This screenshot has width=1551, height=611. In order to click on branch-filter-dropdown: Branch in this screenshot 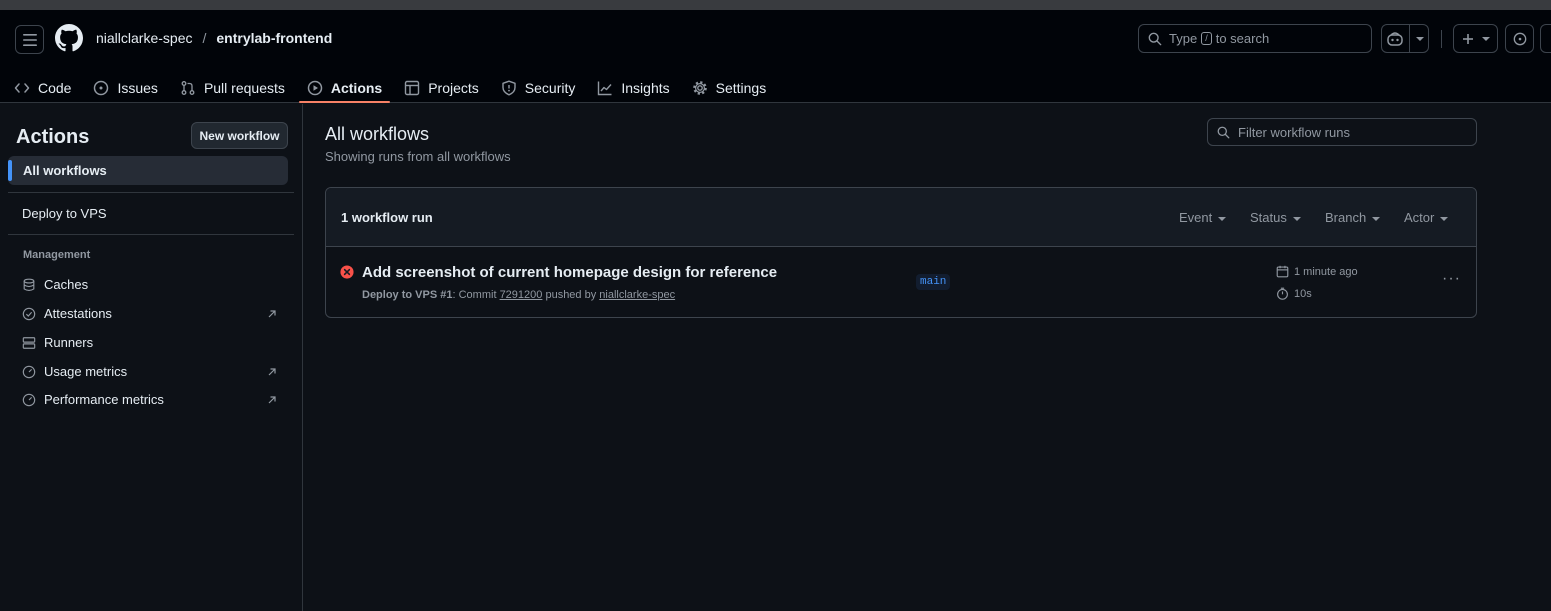, I will do `click(1353, 217)`.